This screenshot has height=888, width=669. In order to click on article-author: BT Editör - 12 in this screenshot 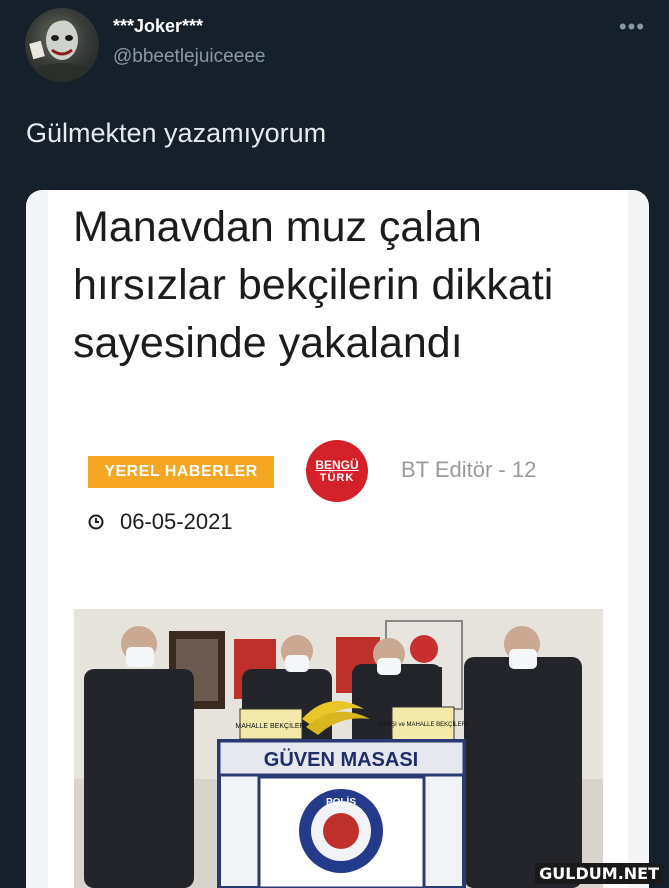, I will do `click(469, 469)`.